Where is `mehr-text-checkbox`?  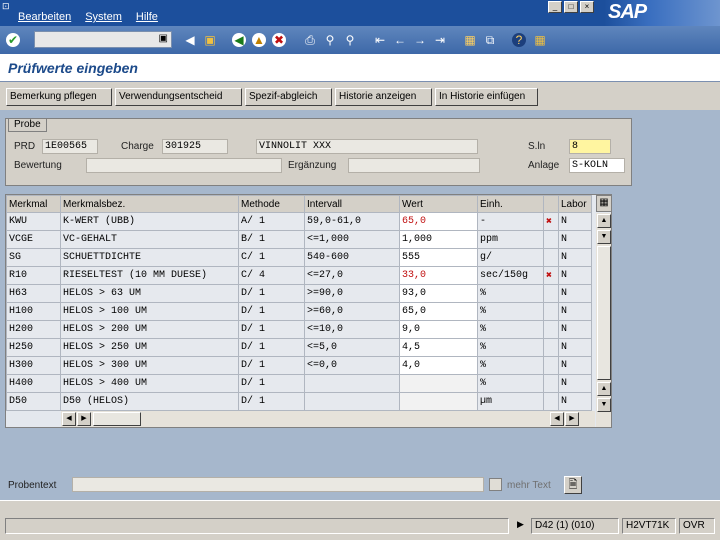 mehr-text-checkbox is located at coordinates (495, 484).